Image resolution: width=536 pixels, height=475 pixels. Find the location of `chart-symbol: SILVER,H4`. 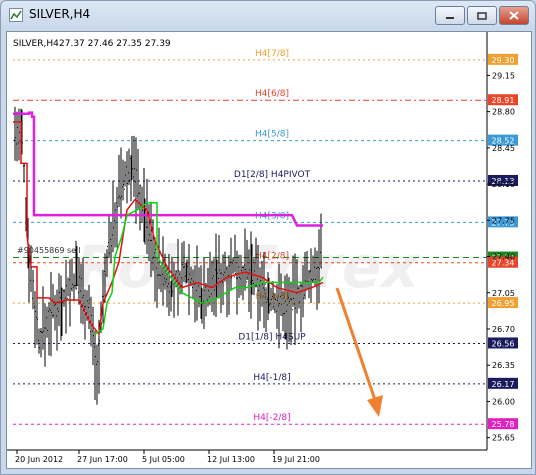

chart-symbol: SILVER,H4 is located at coordinates (36, 44).